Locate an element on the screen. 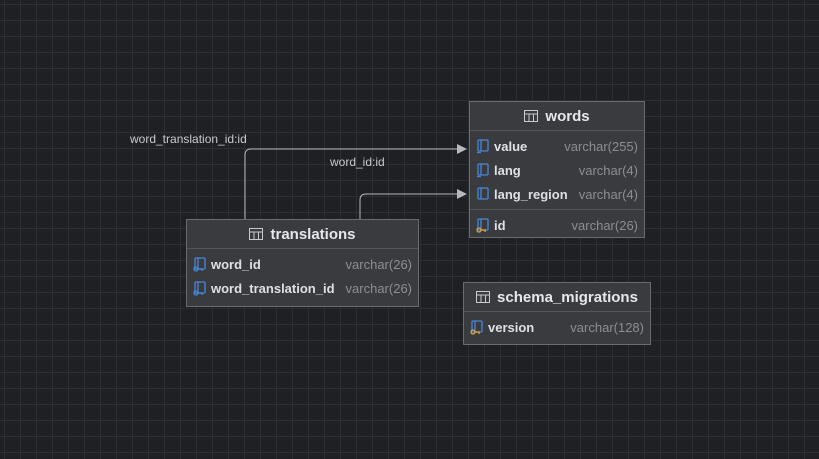 Image resolution: width=819 pixels, height=459 pixels. column-row: word_translation_id varchar(26) is located at coordinates (302, 288).